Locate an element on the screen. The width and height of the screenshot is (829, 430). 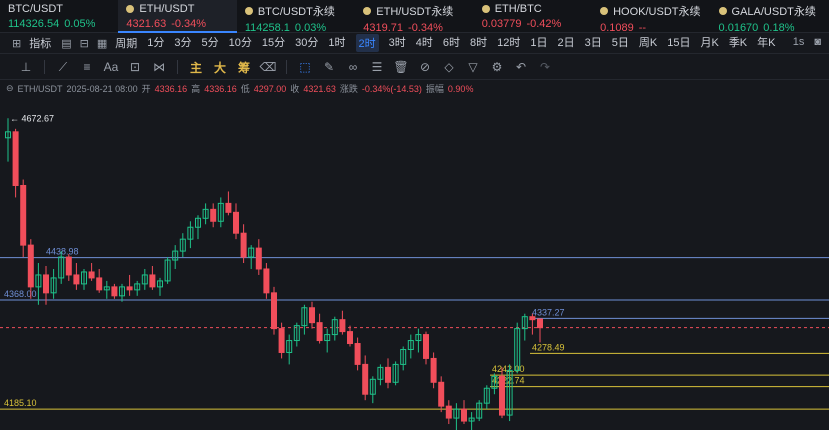
main-force-tool: 主 is located at coordinates (196, 67).